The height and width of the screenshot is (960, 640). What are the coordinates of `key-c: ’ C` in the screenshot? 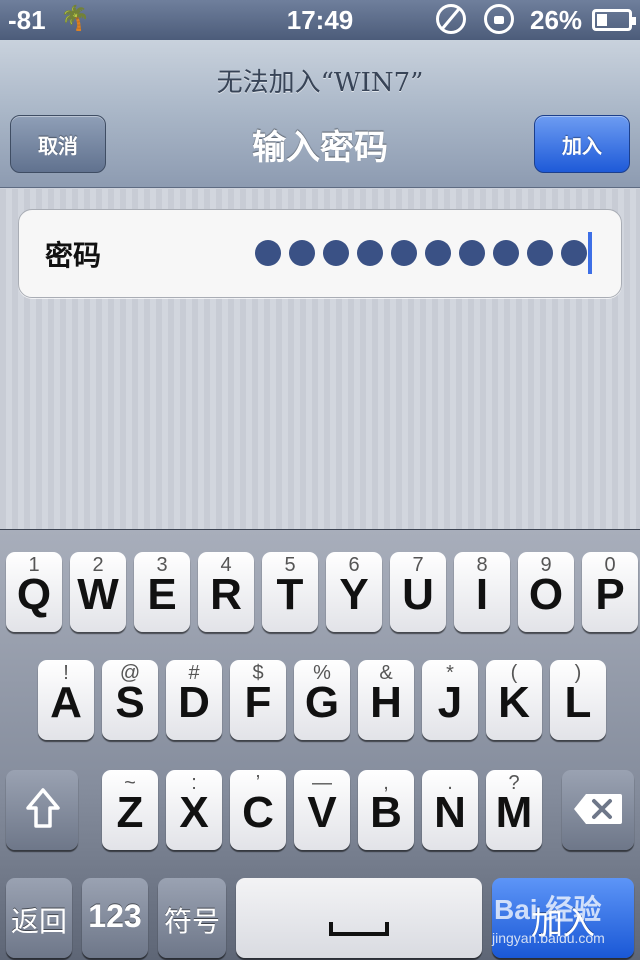 It's located at (258, 810).